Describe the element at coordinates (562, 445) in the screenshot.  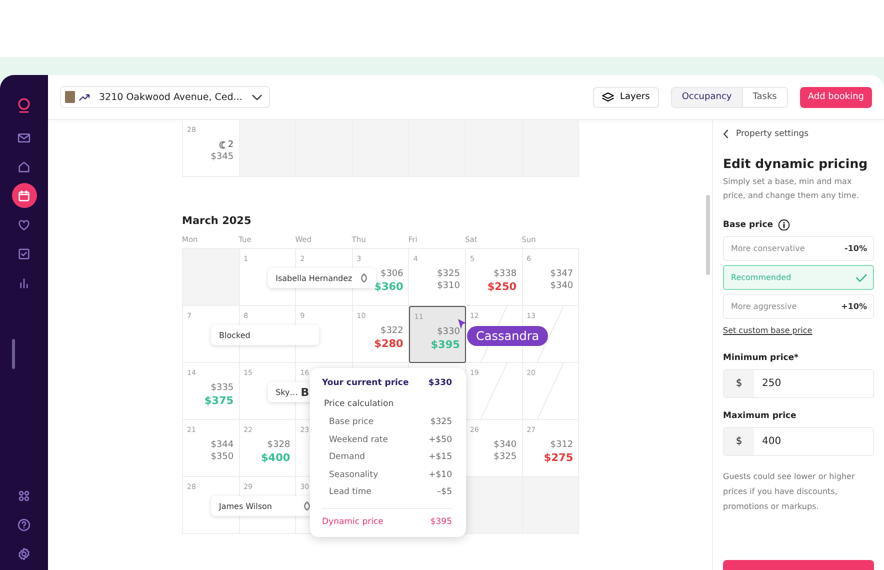
I see `base-price: $312` at that location.